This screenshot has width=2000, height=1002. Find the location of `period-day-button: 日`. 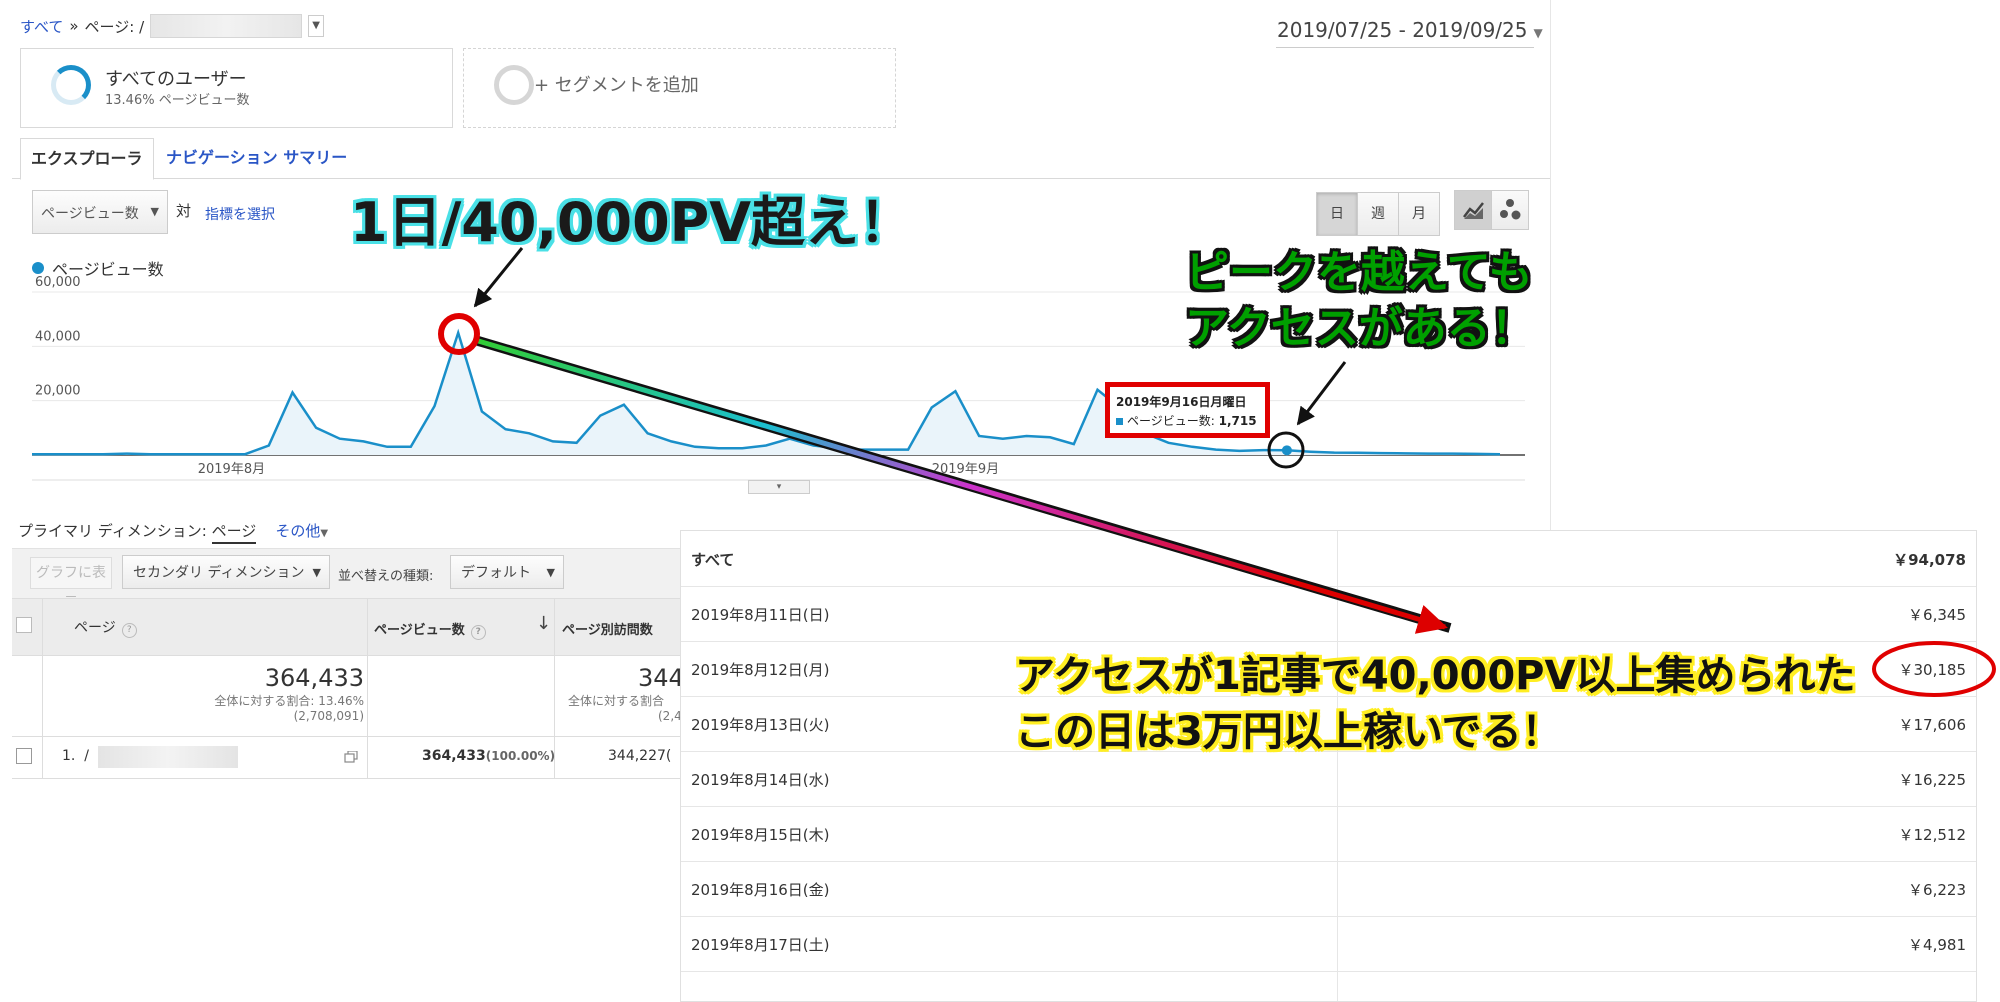

period-day-button: 日 is located at coordinates (1337, 214).